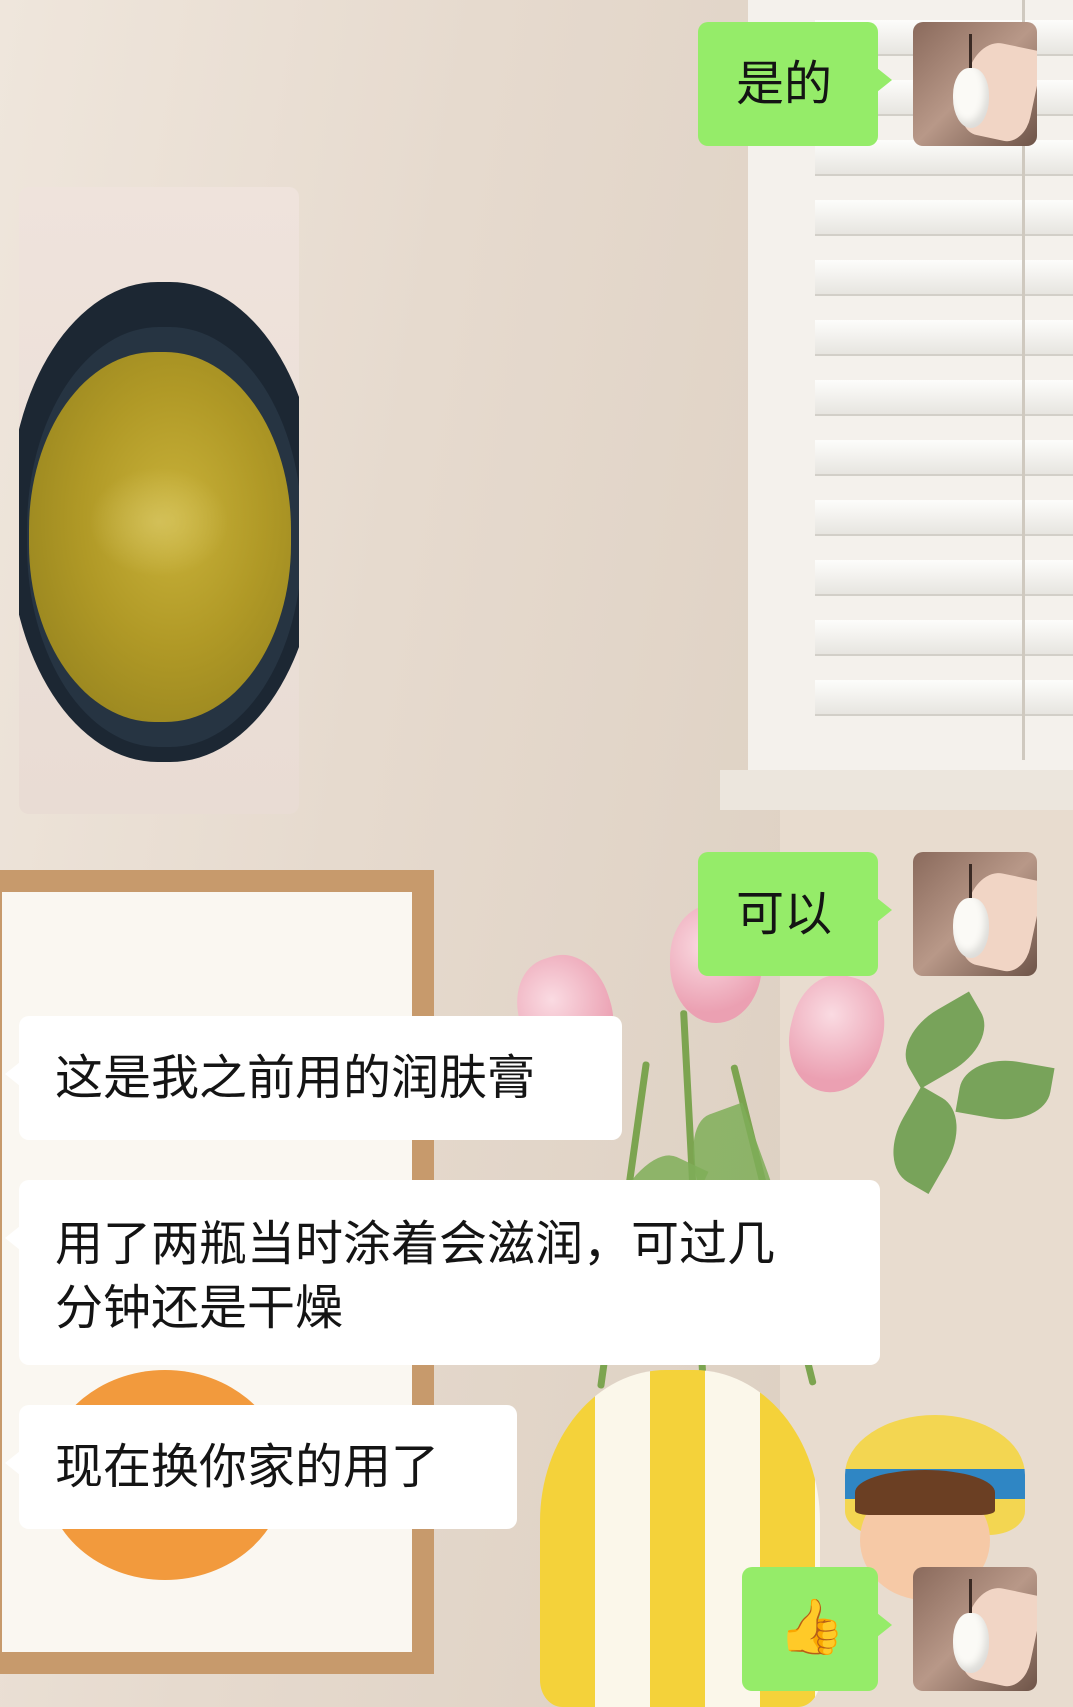 The image size is (1073, 1707). I want to click on background-doll-hair, so click(925, 1492).